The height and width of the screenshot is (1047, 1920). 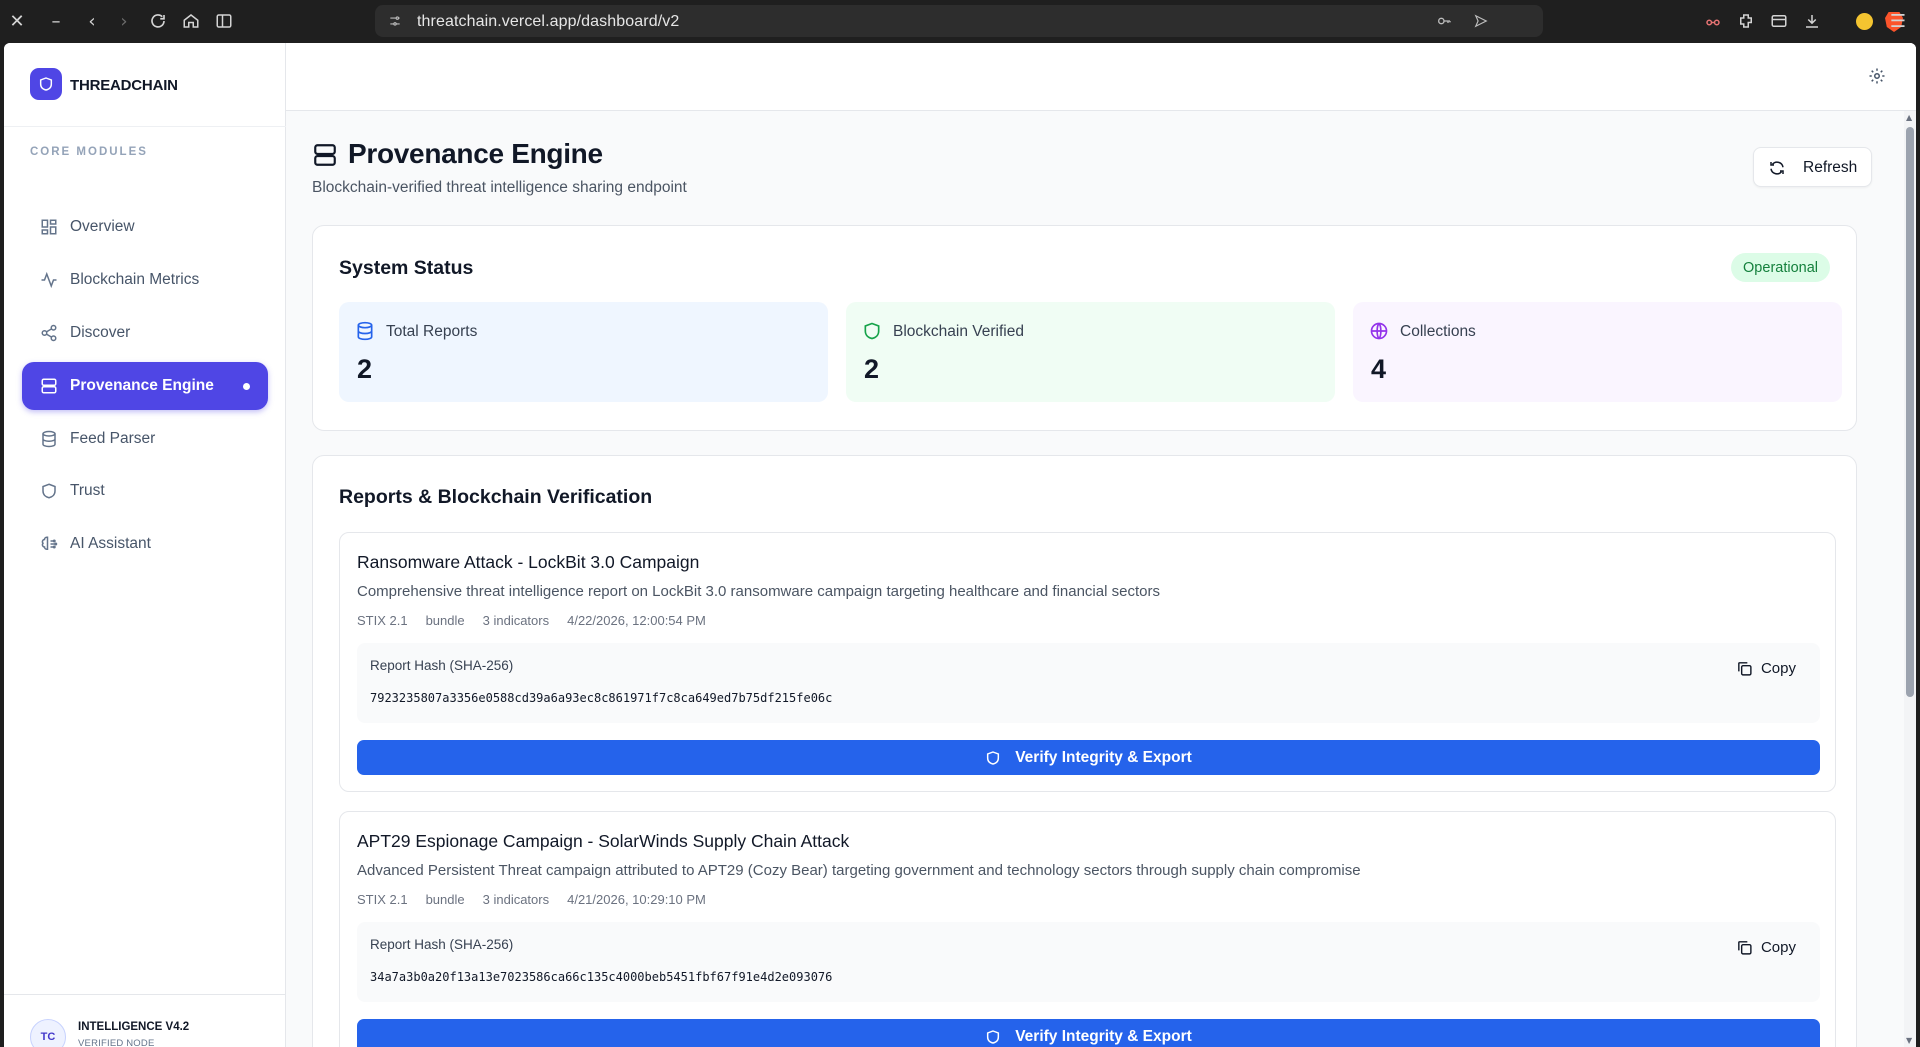 What do you see at coordinates (1910, 412) in the screenshot?
I see `scrollbar-thumb` at bounding box center [1910, 412].